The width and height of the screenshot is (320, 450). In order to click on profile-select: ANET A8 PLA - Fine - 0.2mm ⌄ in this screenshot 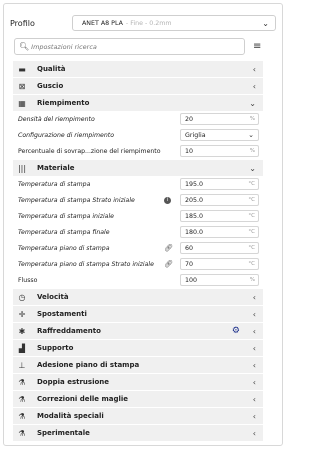, I will do `click(174, 23)`.